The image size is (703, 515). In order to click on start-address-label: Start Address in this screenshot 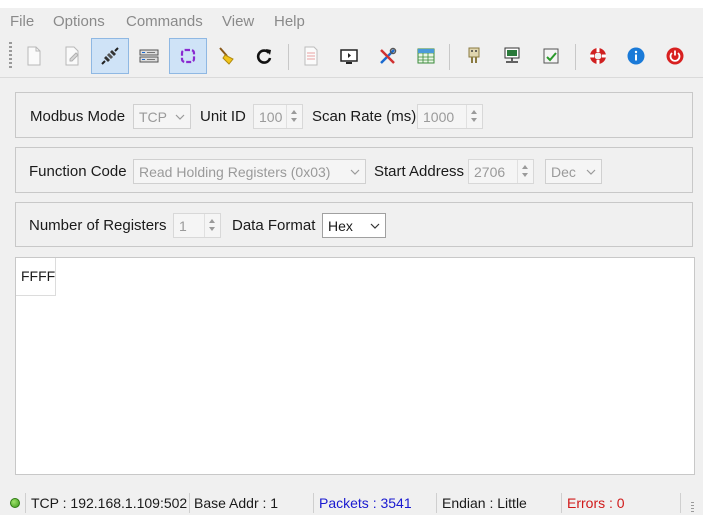, I will do `click(419, 171)`.